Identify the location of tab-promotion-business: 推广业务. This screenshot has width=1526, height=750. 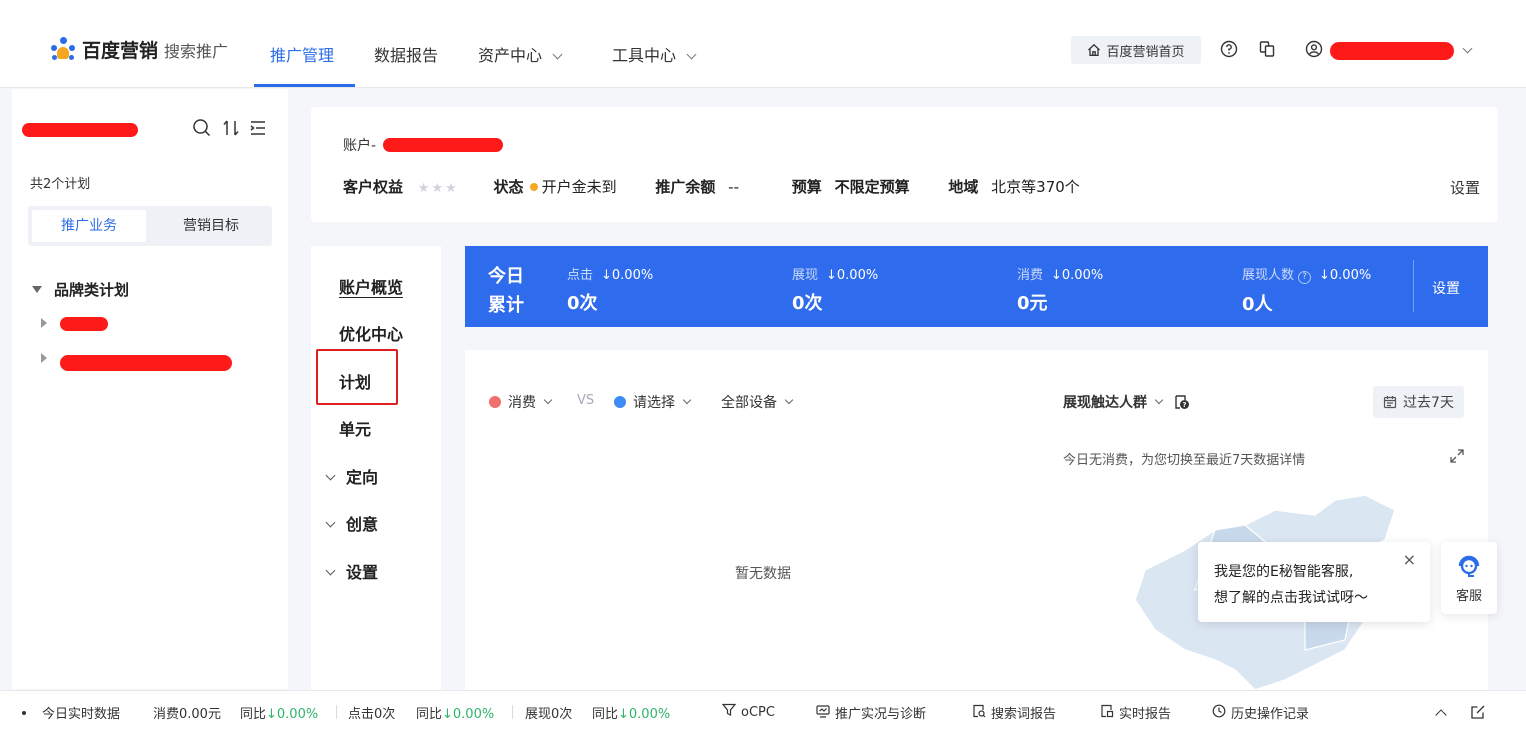
(89, 226).